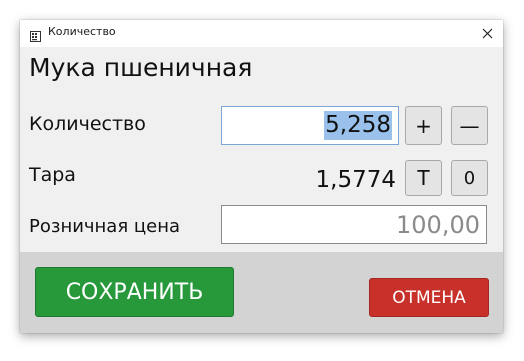 Image resolution: width=524 pixels, height=361 pixels. I want to click on window-title: Количество, so click(82, 31).